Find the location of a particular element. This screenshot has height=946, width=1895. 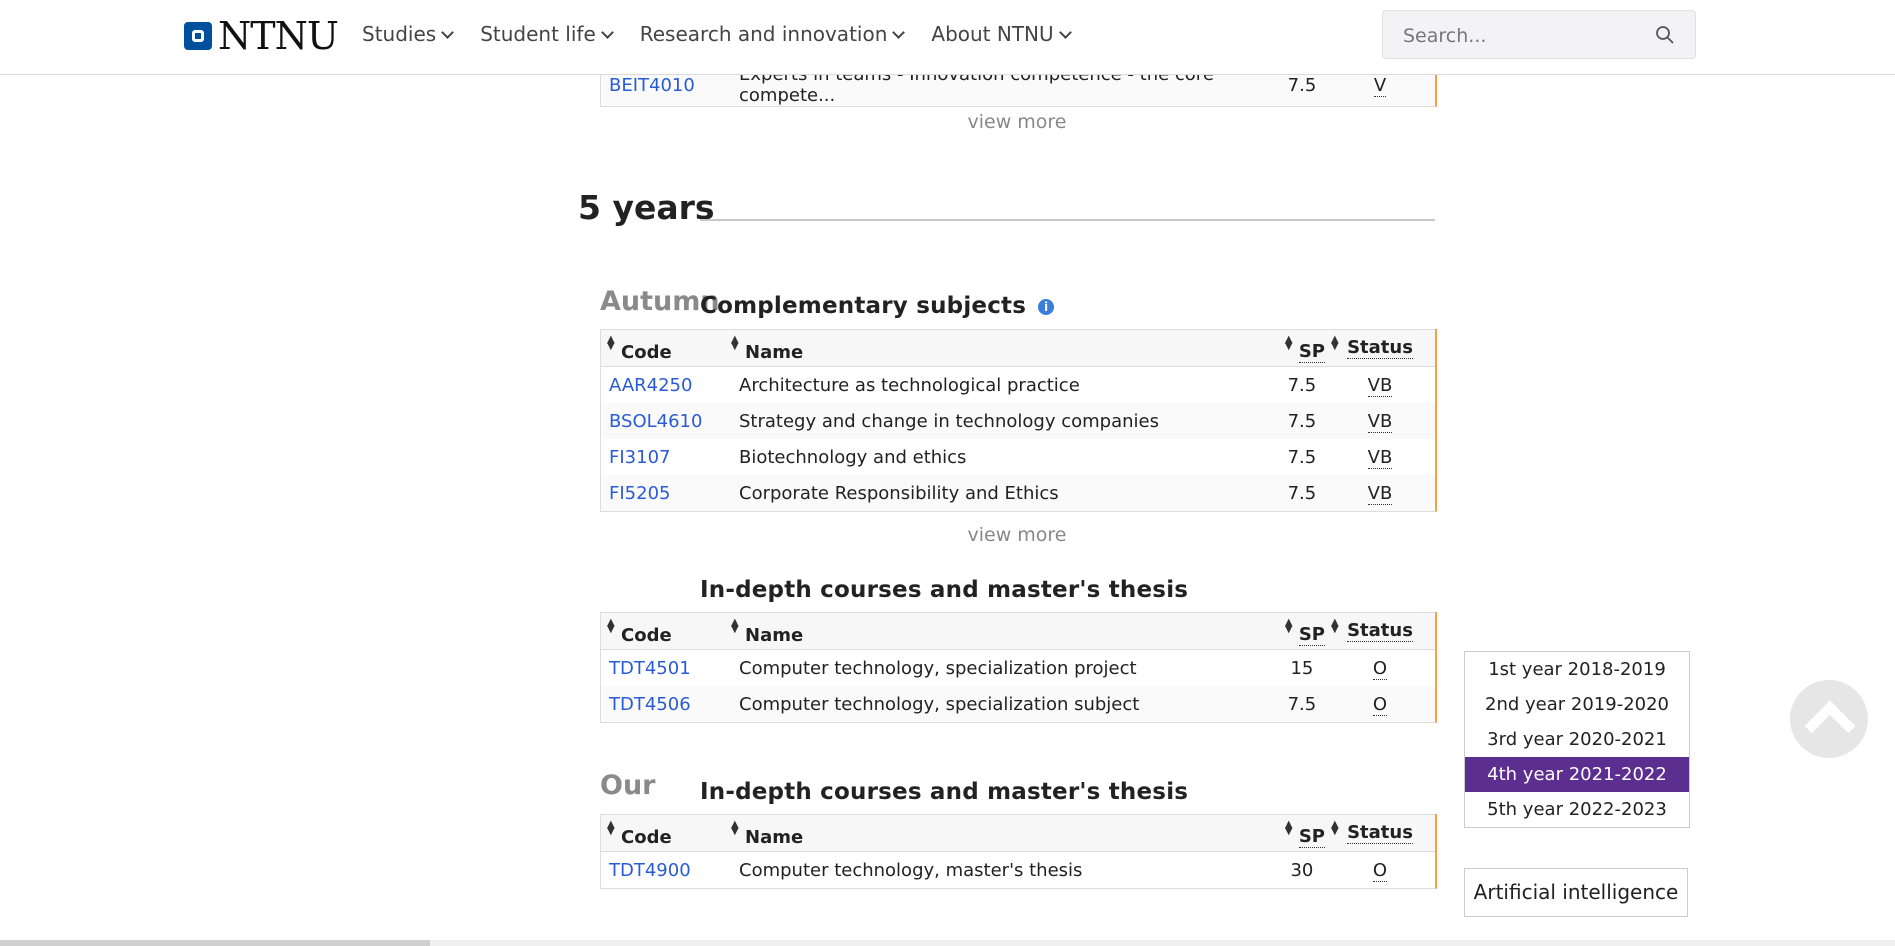

nav-research: Research and innovation is located at coordinates (772, 34).